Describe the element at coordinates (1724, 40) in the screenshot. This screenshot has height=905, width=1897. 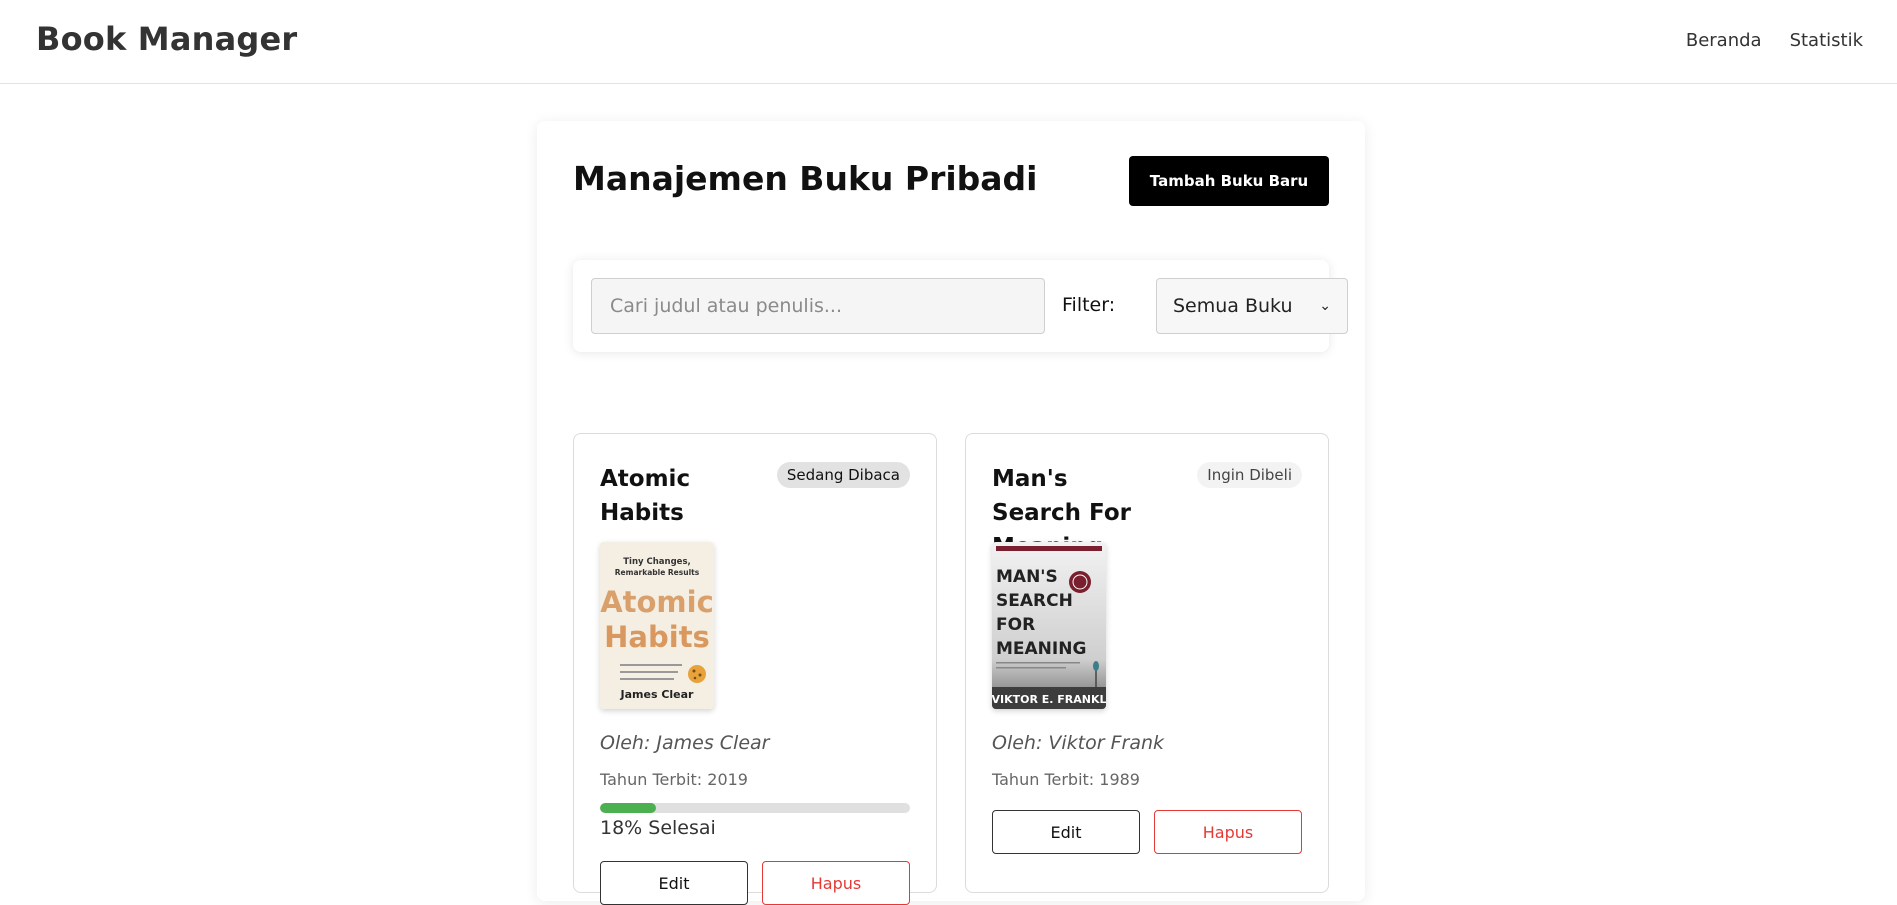
I see `nav-link-beranda: Beranda` at that location.